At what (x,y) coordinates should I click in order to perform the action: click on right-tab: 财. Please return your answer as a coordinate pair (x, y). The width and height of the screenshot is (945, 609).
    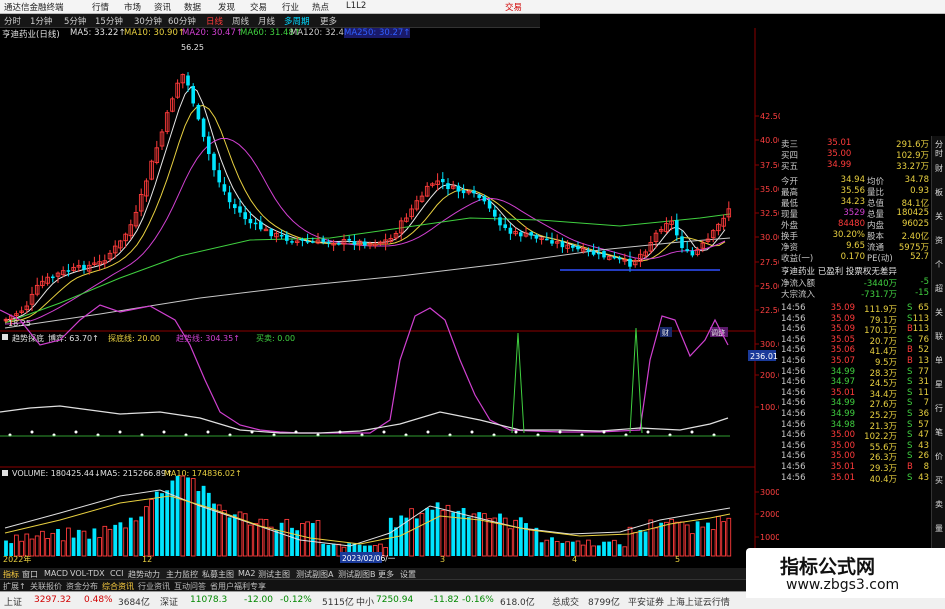
    Looking at the image, I should click on (939, 168).